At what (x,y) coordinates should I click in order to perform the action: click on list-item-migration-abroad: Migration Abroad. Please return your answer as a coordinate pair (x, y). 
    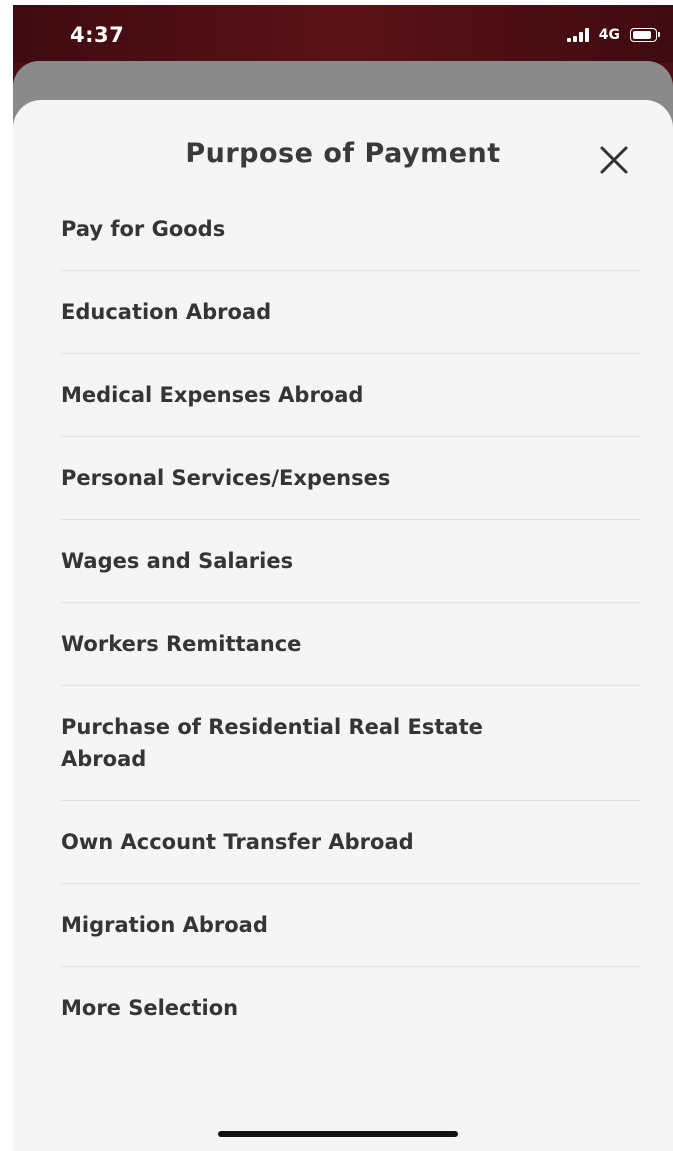
    Looking at the image, I should click on (350, 925).